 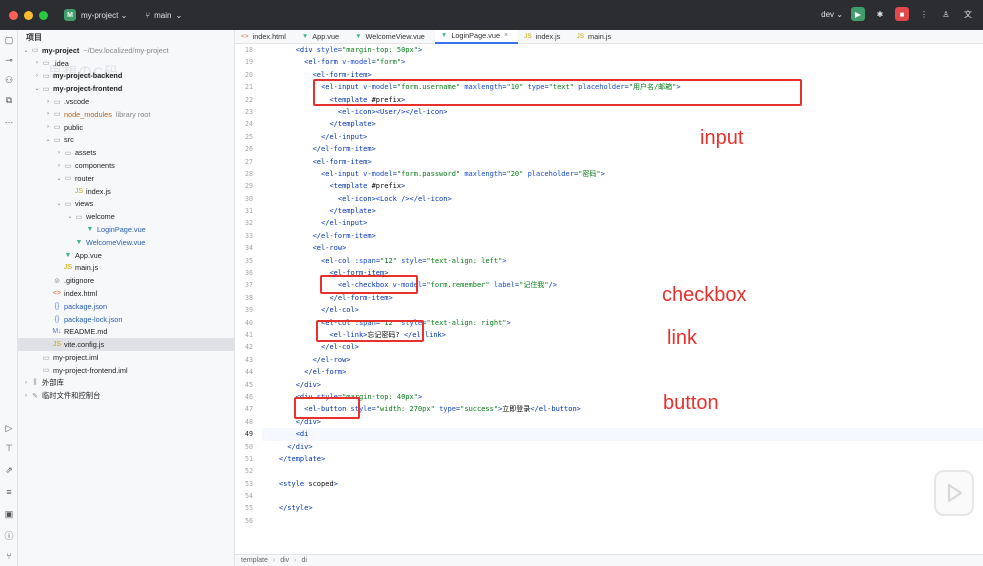 What do you see at coordinates (126, 204) in the screenshot?
I see `tree-item: ⌄ ▭ views` at bounding box center [126, 204].